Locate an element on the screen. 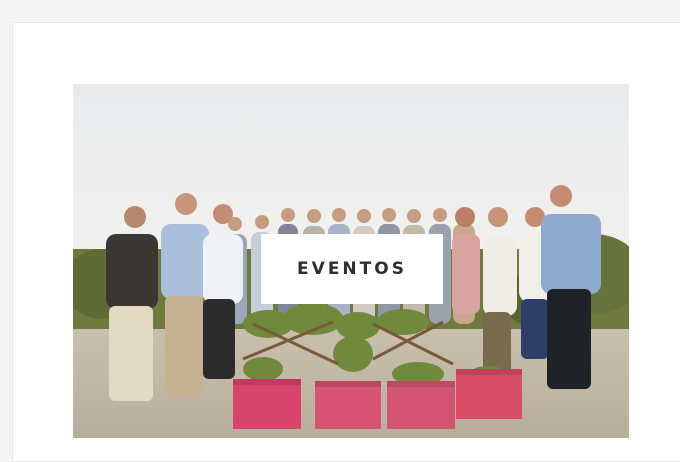 The height and width of the screenshot is (462, 680). person-left-dark-shirt is located at coordinates (132, 303).